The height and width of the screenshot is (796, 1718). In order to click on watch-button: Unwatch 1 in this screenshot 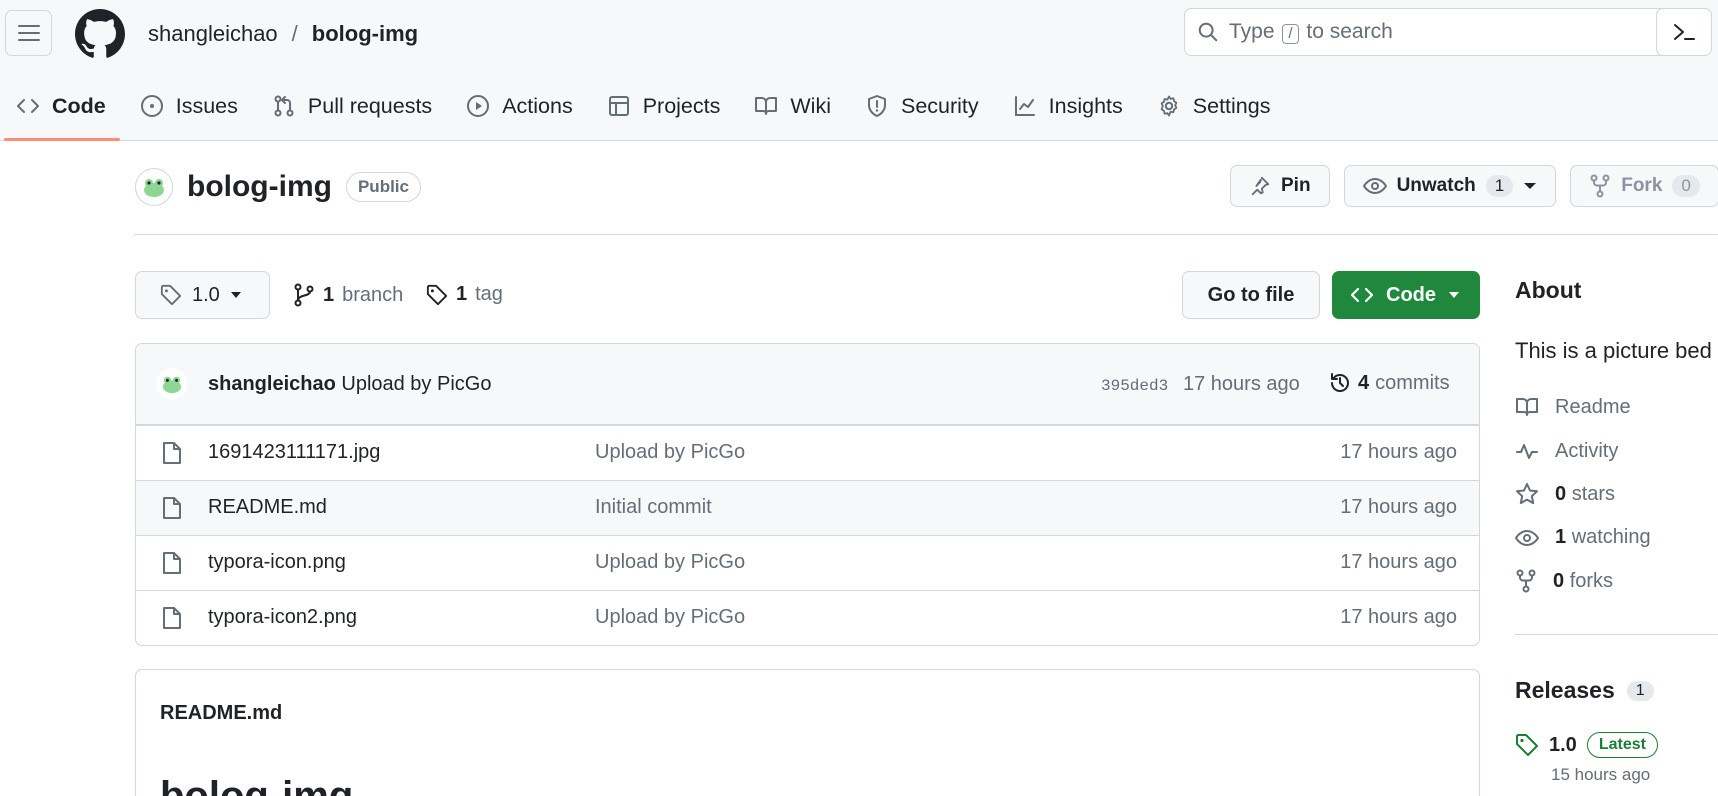, I will do `click(1450, 186)`.